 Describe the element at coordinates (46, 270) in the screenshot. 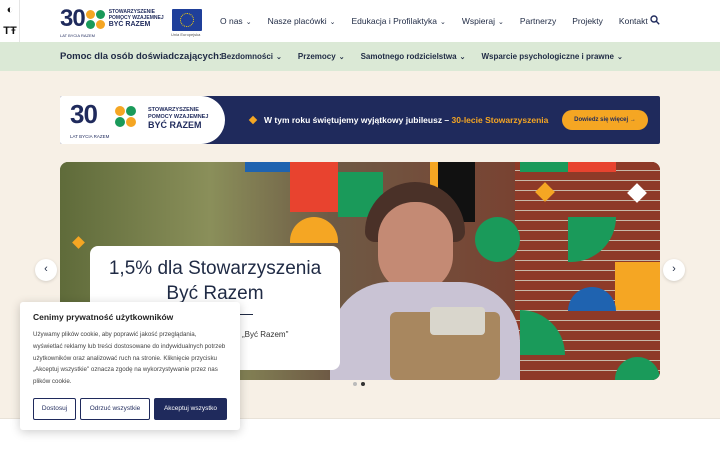

I see `prev-slide-button: ‹` at that location.